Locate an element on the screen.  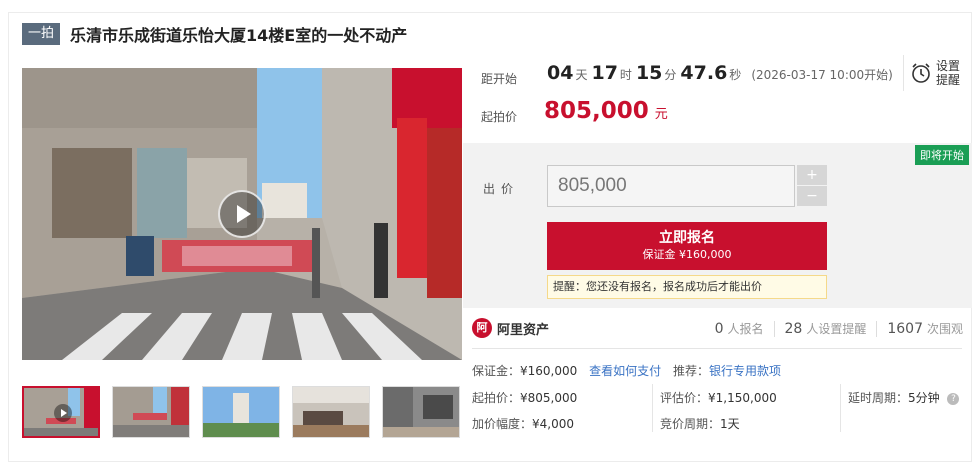
page-title: 乐清市乐成街道乐怡大厦14楼E室的一处不动产 is located at coordinates (239, 35).